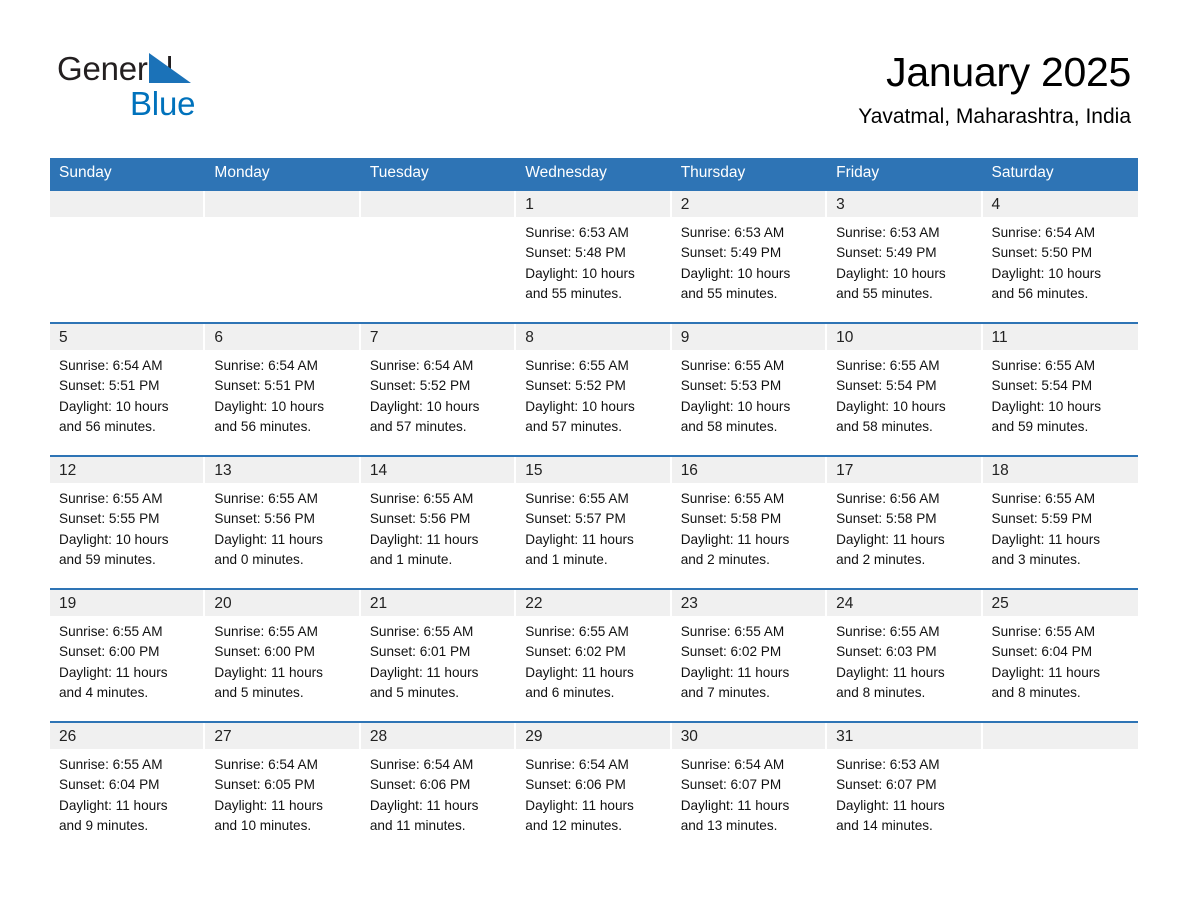  What do you see at coordinates (1042, 519) in the screenshot?
I see `sunset-text: Sunset: 5:59 PM` at bounding box center [1042, 519].